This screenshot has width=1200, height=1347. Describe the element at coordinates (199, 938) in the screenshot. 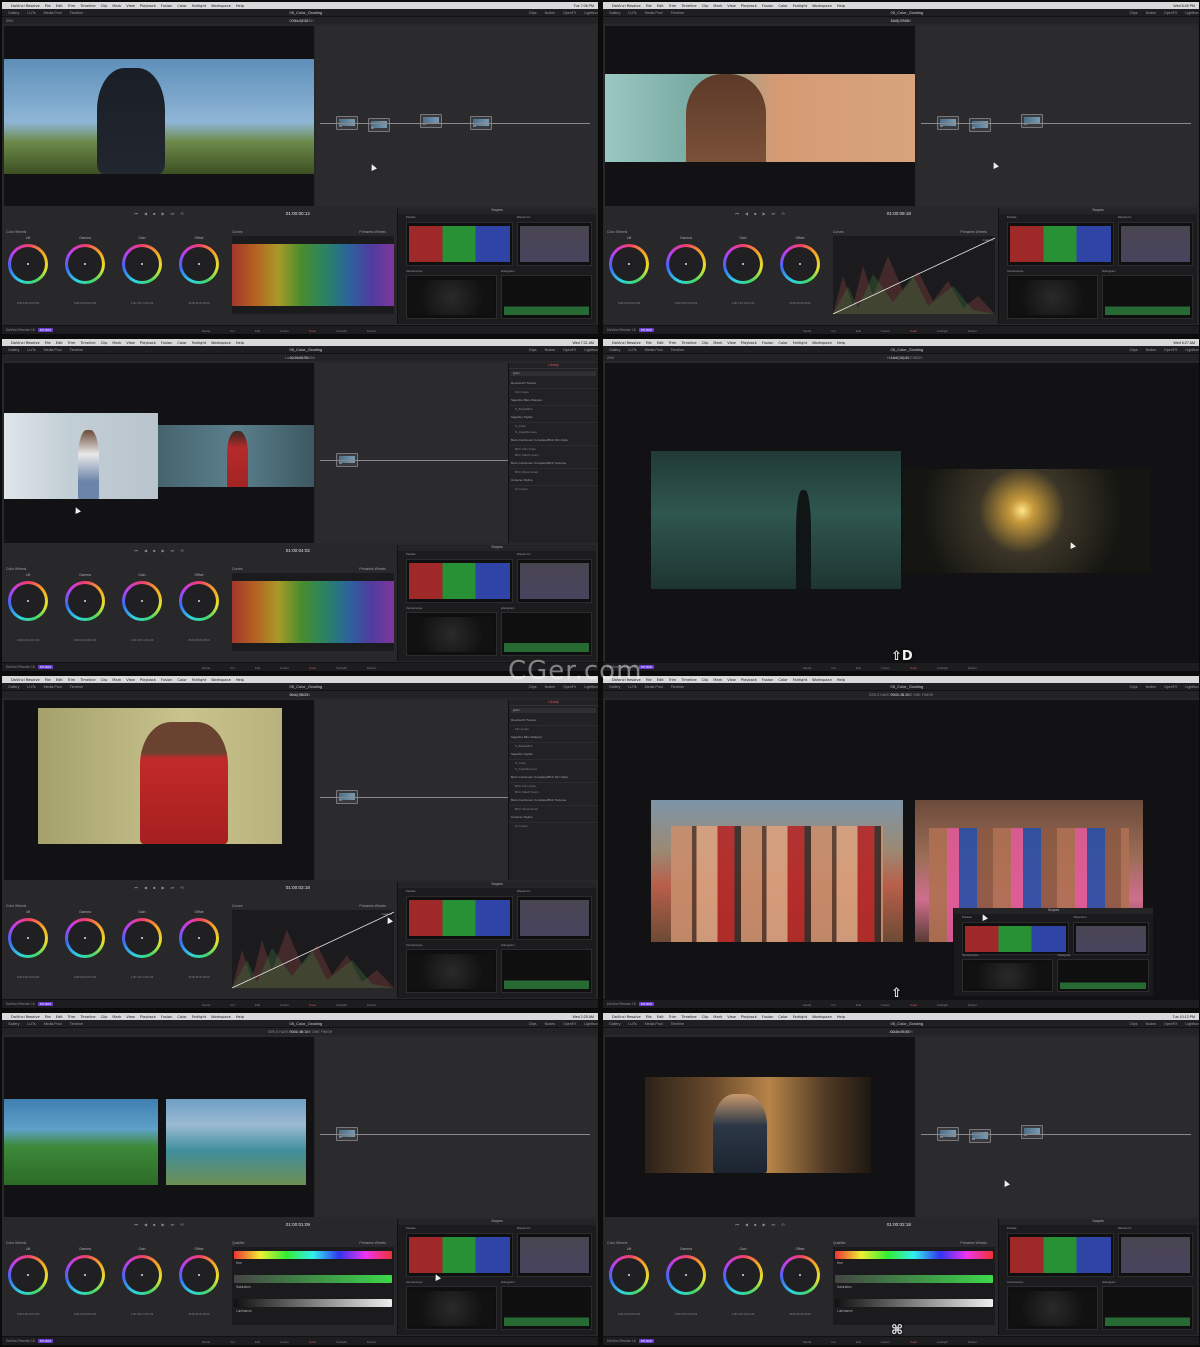

I see `color-wheel-offset` at that location.